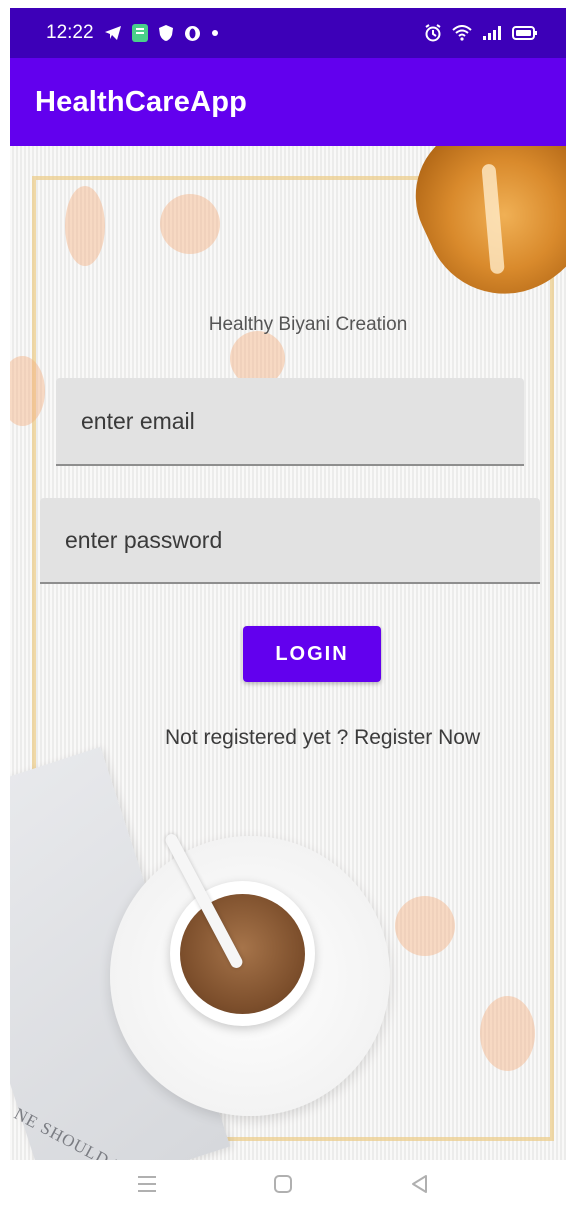 The height and width of the screenshot is (1208, 566). I want to click on shield-icon, so click(166, 33).